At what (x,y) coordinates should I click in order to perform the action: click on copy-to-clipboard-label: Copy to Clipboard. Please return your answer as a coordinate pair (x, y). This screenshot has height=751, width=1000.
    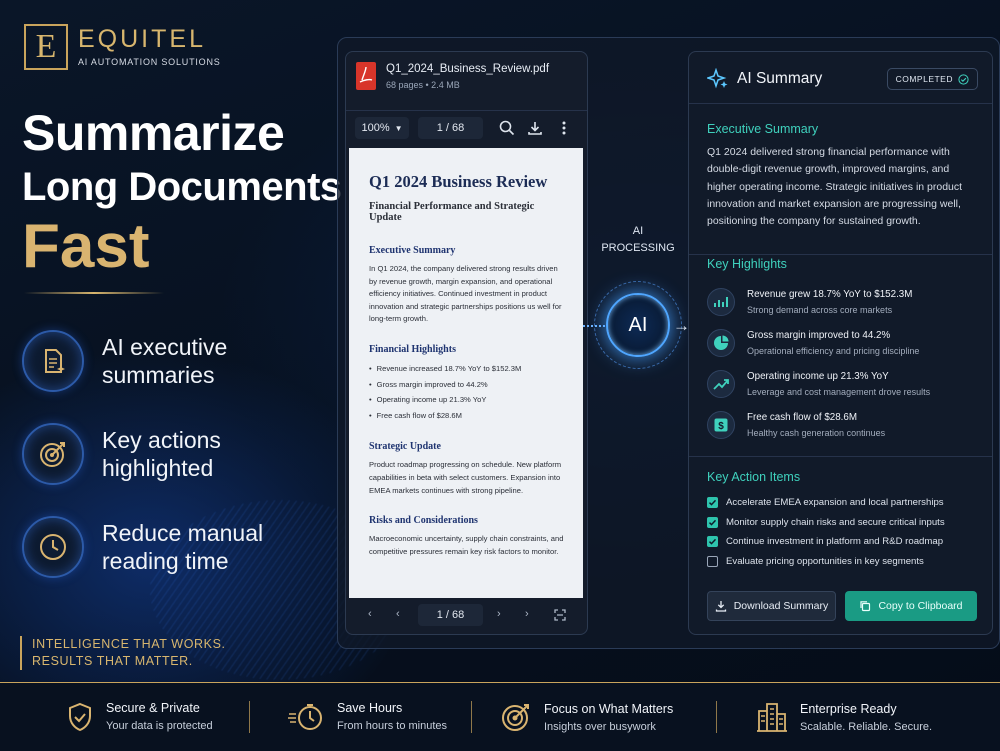
    Looking at the image, I should click on (920, 606).